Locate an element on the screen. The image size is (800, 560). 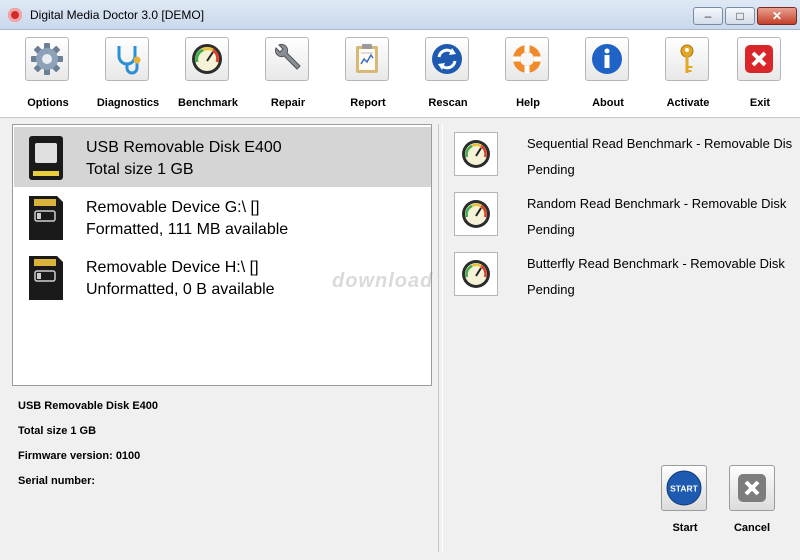
about-button: About is located at coordinates (608, 75).